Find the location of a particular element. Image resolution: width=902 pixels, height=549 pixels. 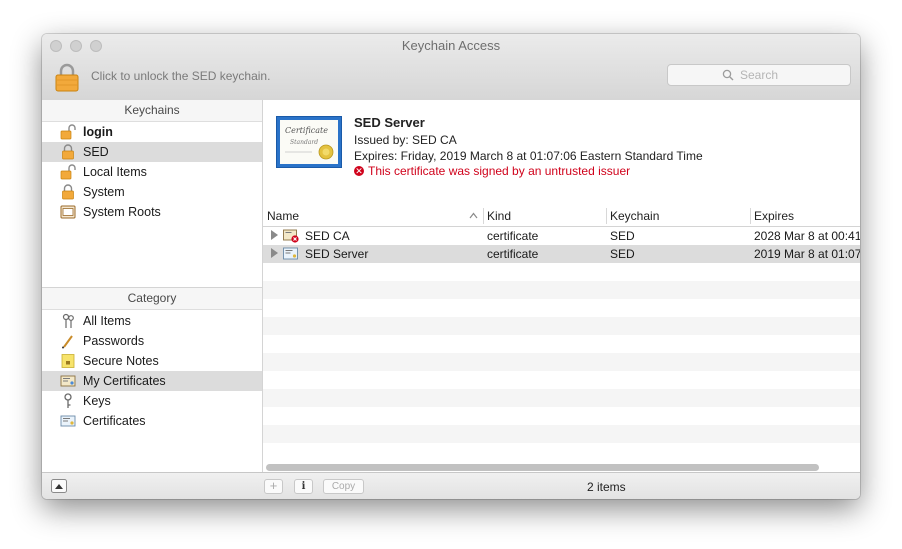

sidebar-item-local-items: Local Items is located at coordinates (152, 172).